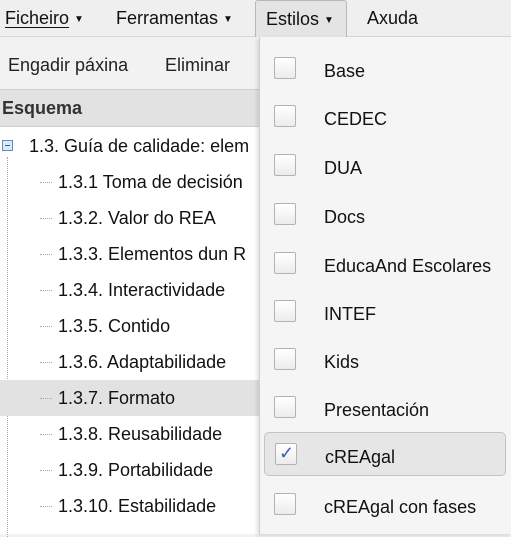 The height and width of the screenshot is (537, 511). What do you see at coordinates (345, 71) in the screenshot?
I see `style-option-label: Base` at bounding box center [345, 71].